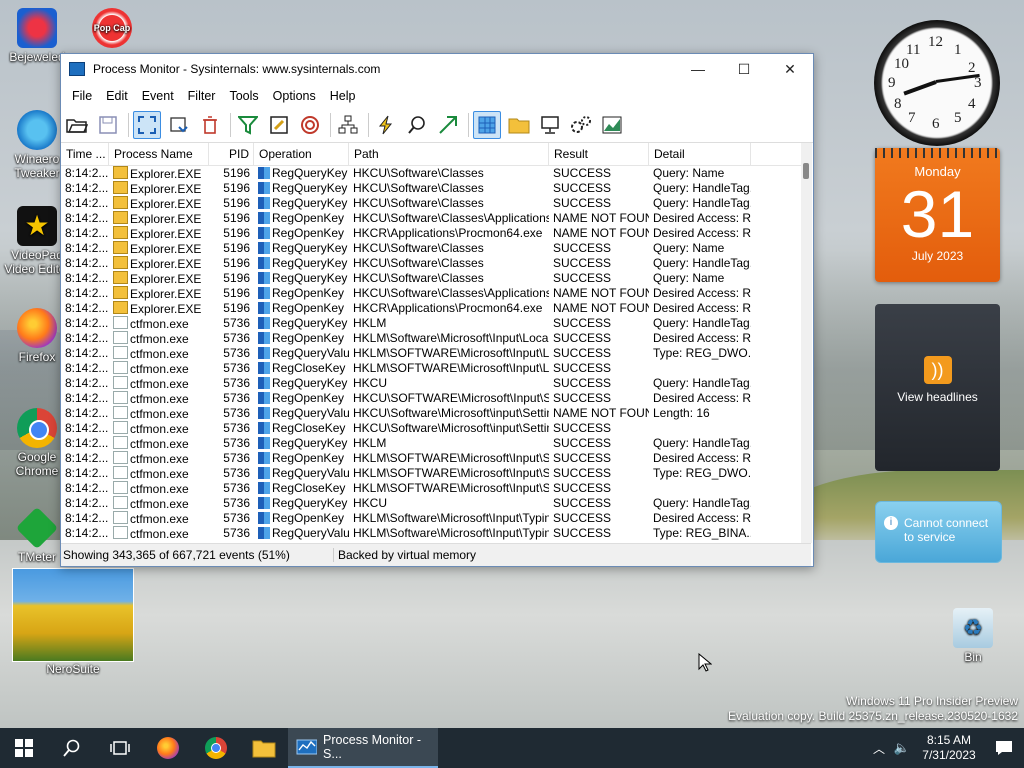 The image size is (1024, 768). I want to click on view-headlines-link: View headlines, so click(937, 397).